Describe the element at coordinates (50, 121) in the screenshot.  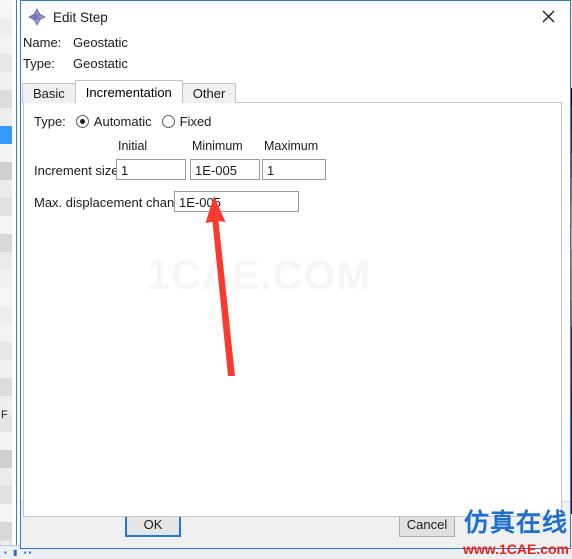
I see `increment-type-label: Type:` at that location.